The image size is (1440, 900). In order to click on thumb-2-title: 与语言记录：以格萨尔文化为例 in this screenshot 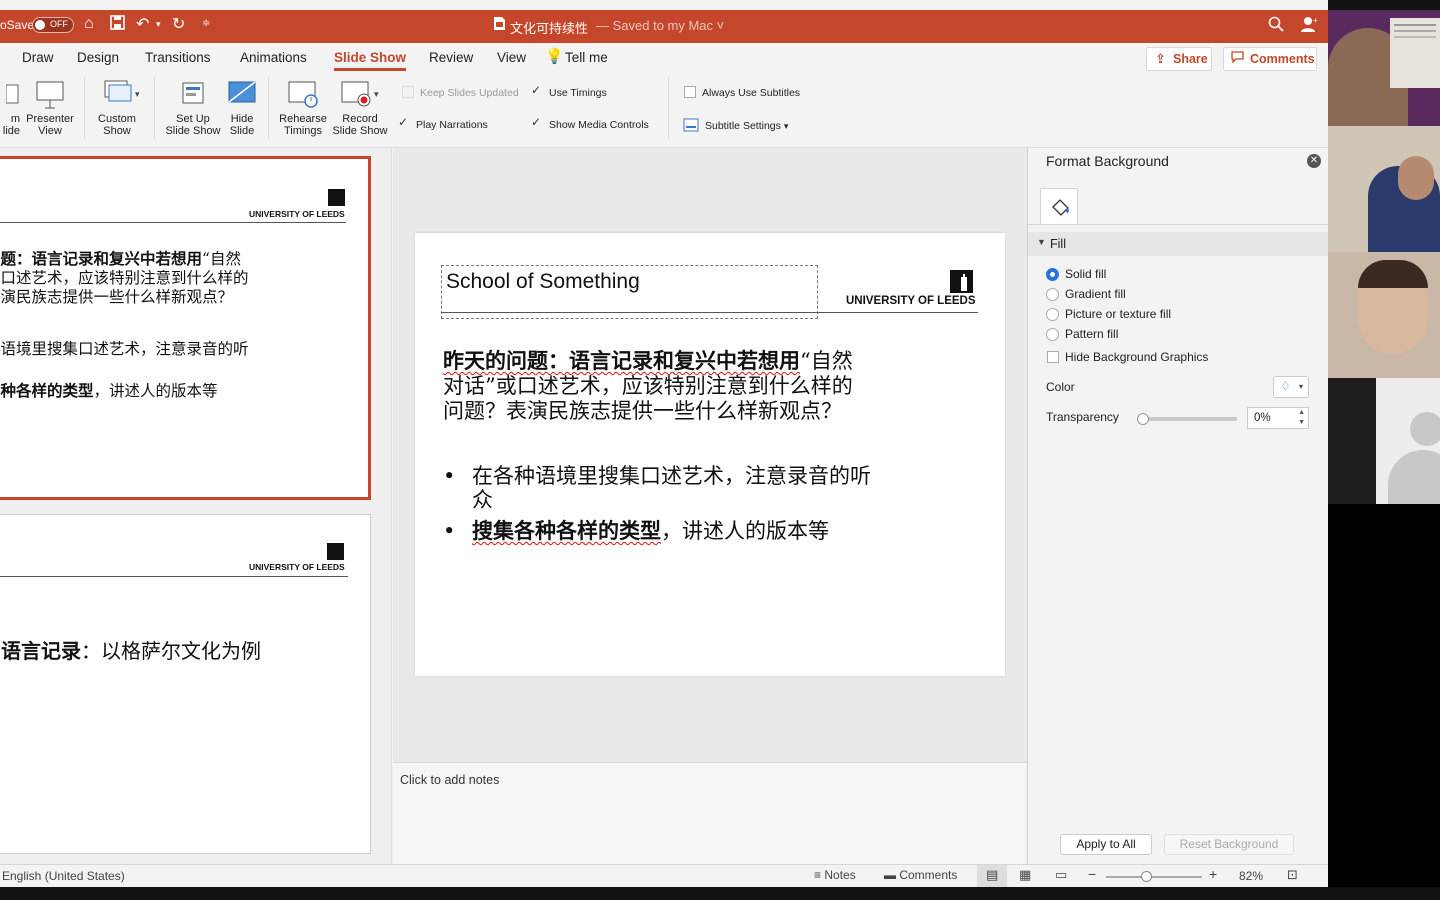, I will do `click(130, 651)`.